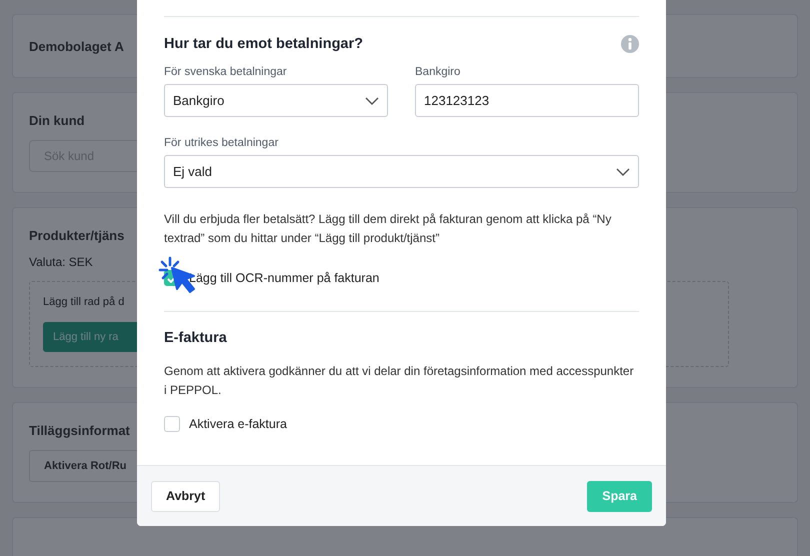 The image size is (810, 556). I want to click on checkbox-label: Aktivera e-faktura, so click(238, 424).